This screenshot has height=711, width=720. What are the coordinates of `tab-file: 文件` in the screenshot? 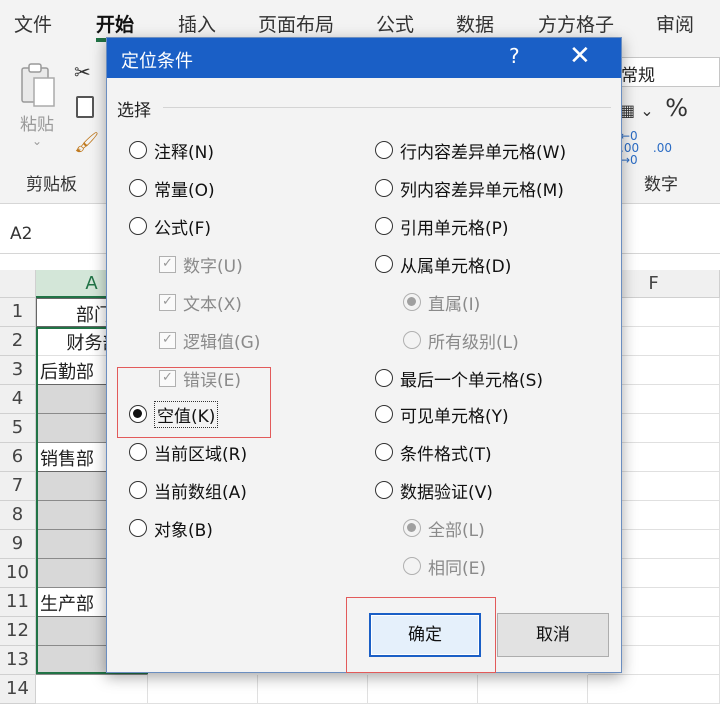 It's located at (33, 23).